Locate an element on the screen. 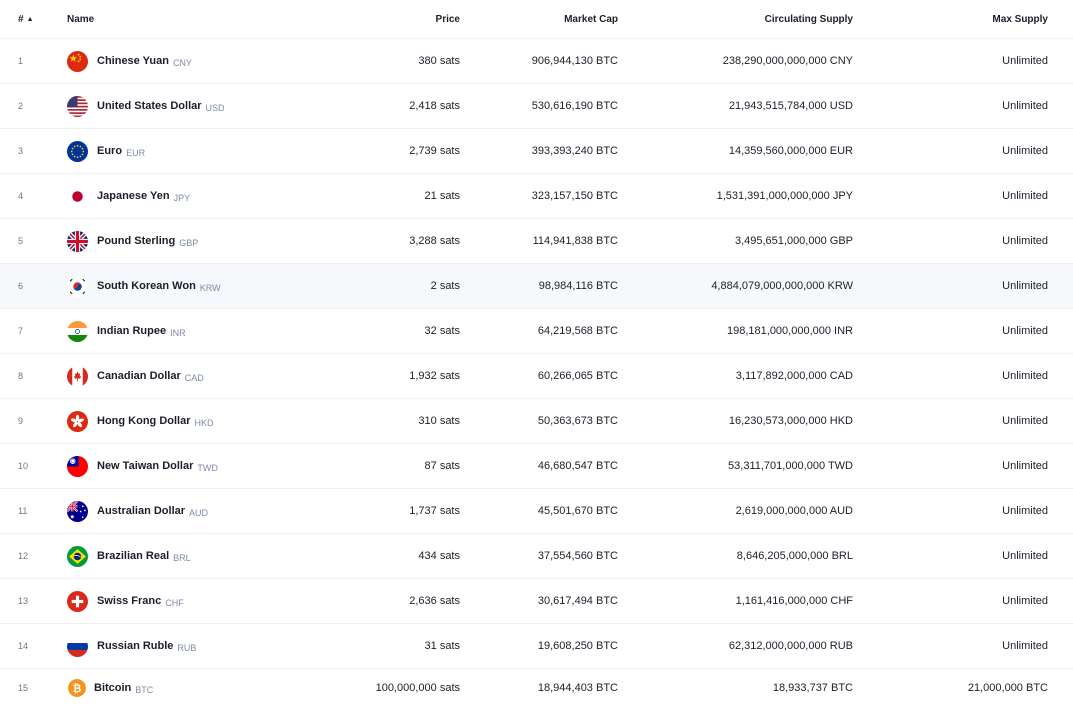 This screenshot has height=707, width=1073. circulating-supply-cell: 53,311,701,000,000 TWD is located at coordinates (726, 466).